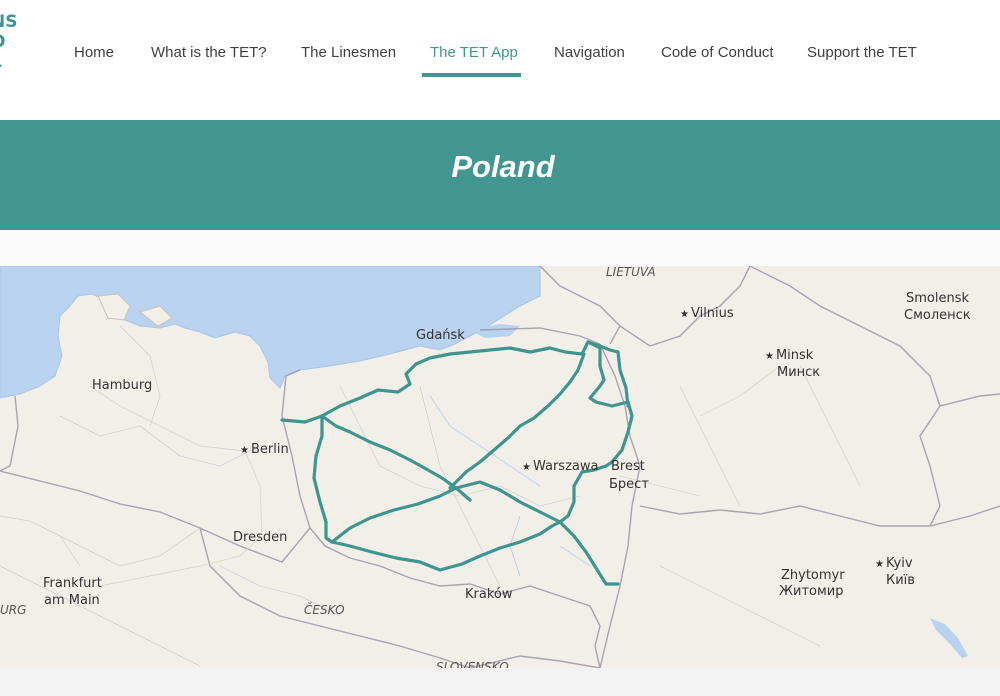  What do you see at coordinates (472, 664) in the screenshot?
I see `map-label-slovensko: SLOVENSKO` at bounding box center [472, 664].